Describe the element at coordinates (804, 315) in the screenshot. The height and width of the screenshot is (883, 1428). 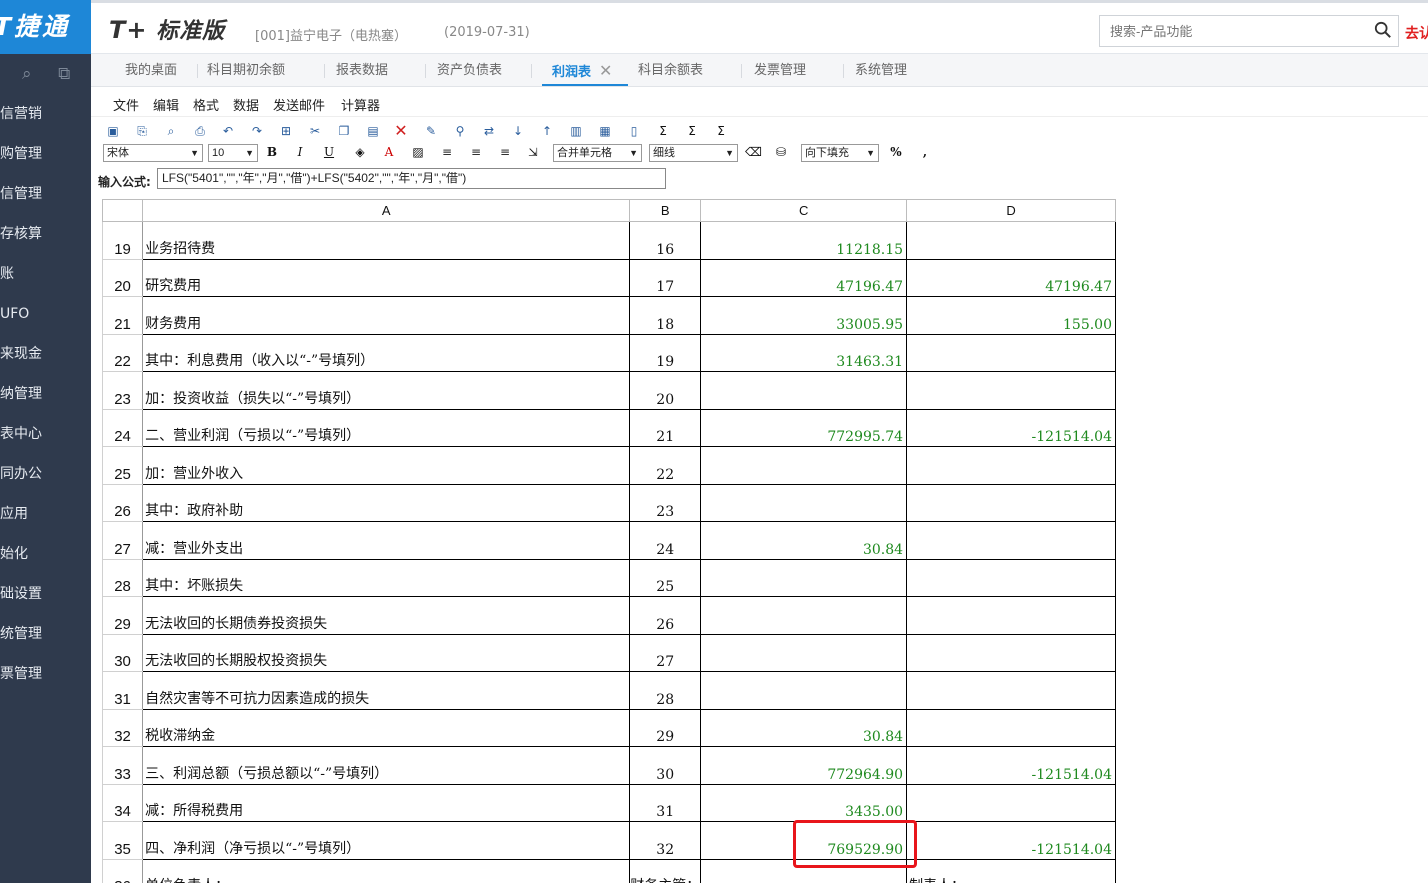
I see `current-amount-cell: 33005.95` at that location.